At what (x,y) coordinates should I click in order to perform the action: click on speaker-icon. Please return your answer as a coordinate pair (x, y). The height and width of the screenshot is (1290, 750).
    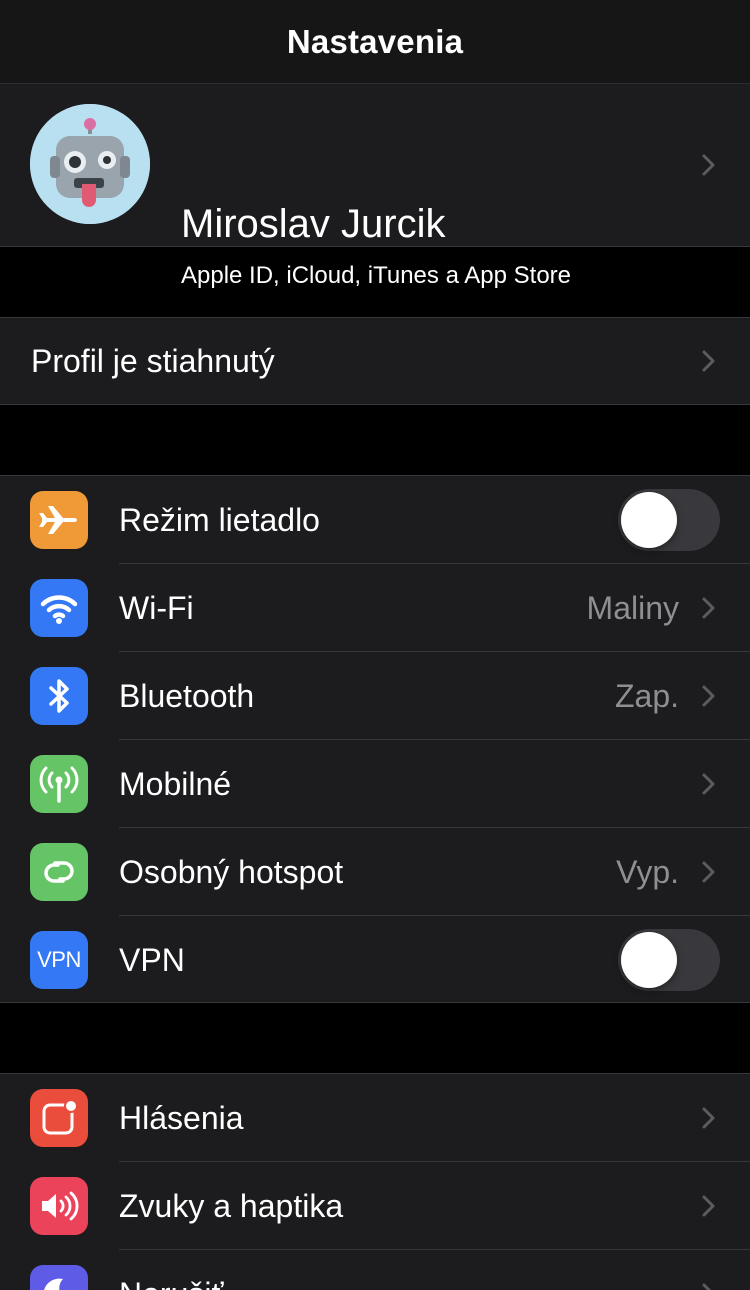
    Looking at the image, I should click on (59, 1206).